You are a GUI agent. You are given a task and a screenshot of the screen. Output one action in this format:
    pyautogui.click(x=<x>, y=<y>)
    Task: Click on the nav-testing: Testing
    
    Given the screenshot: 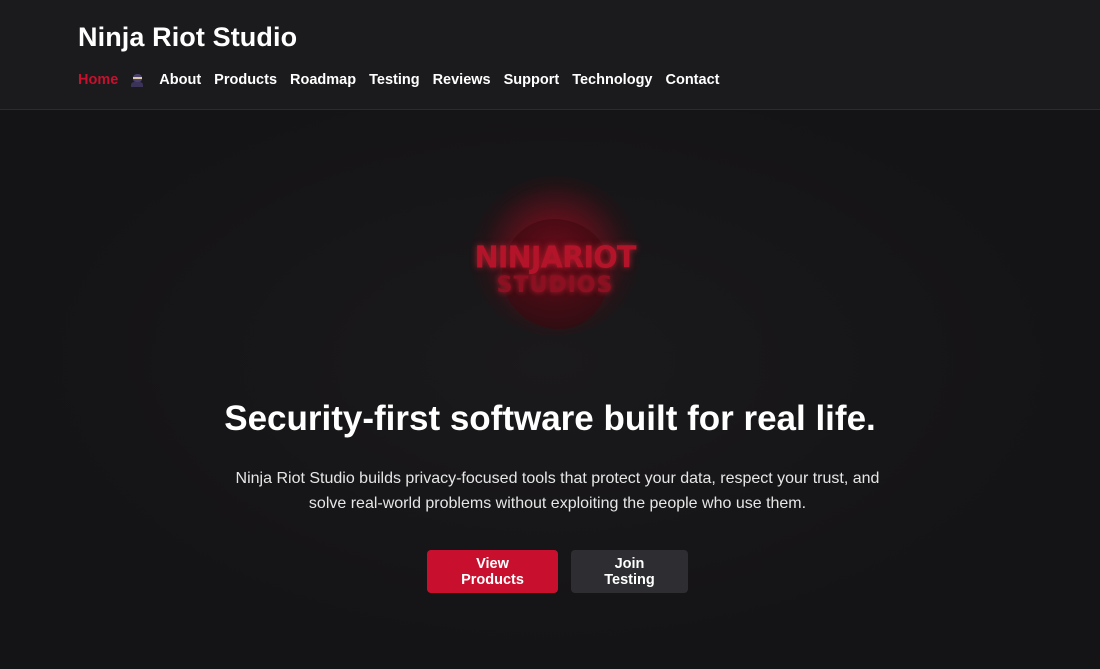 What is the action you would take?
    pyautogui.click(x=394, y=80)
    